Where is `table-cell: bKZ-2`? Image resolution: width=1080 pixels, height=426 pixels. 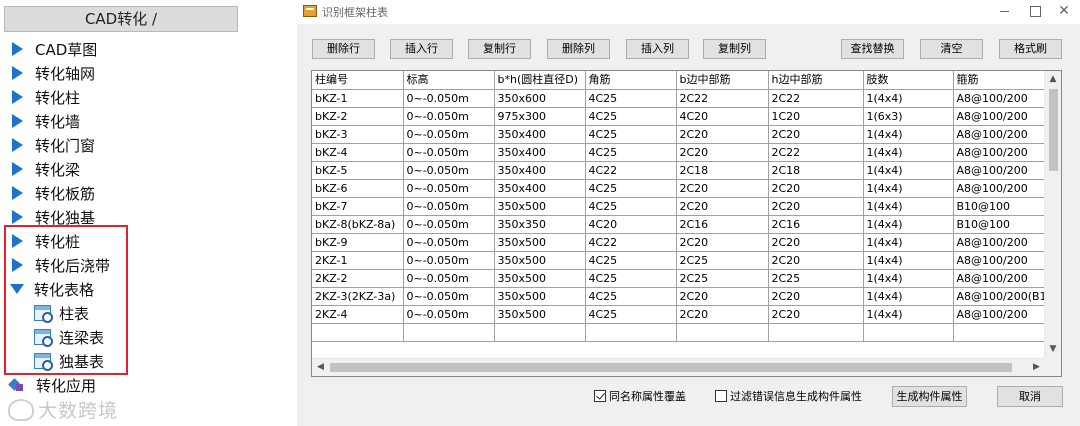 table-cell: bKZ-2 is located at coordinates (358, 116).